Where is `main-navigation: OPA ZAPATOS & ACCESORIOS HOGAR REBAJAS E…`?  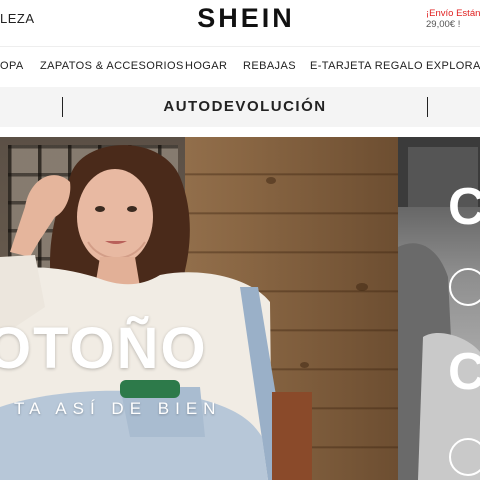 main-navigation: OPA ZAPATOS & ACCESORIOS HOGAR REBAJAS E… is located at coordinates (240, 67).